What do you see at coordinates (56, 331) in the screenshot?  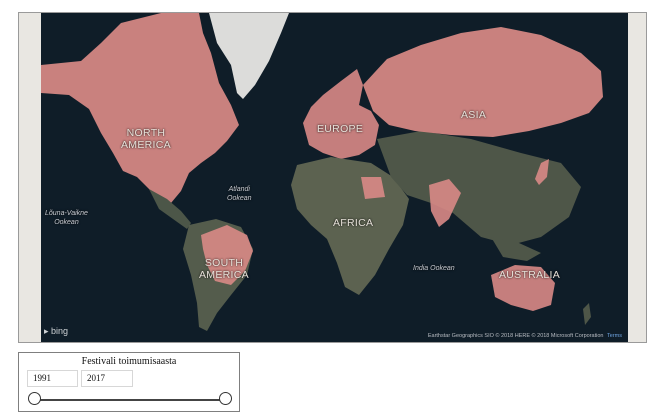 I see `bing-logo: ▸ bing` at bounding box center [56, 331].